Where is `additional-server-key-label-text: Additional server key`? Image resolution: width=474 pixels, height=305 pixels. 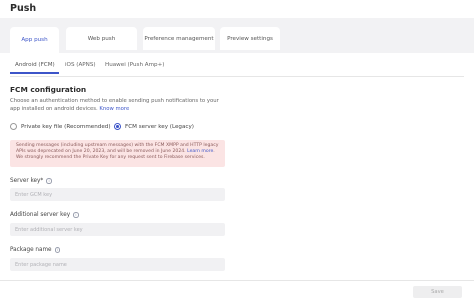
additional-server-key-label-text: Additional server key is located at coordinates (40, 215).